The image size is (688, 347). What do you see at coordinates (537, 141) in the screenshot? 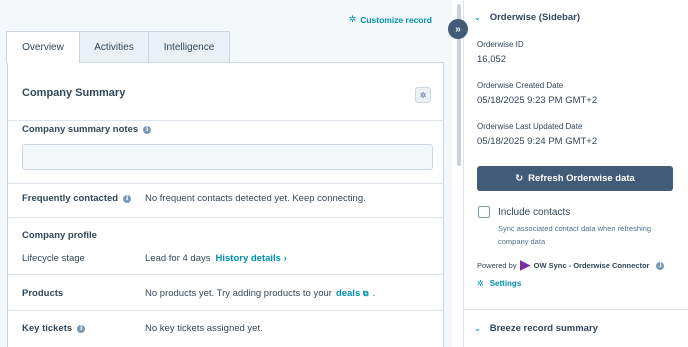
I see `orderwise-updated-date-value: 05/18/2025 9:24 PM GMT+2` at bounding box center [537, 141].